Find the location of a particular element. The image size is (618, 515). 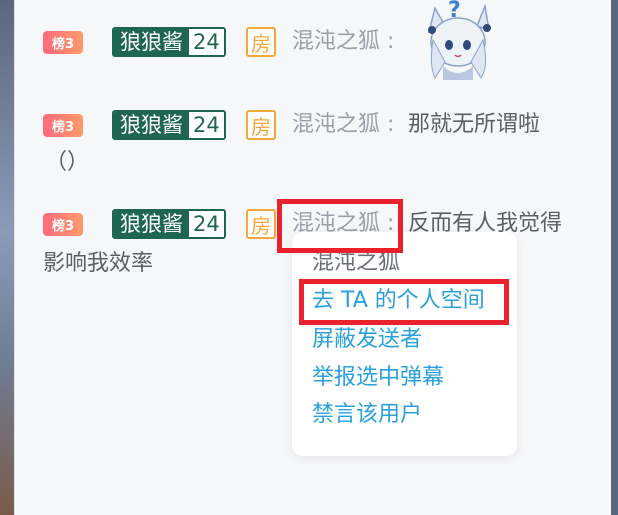

message-text-continued: 影响我效率 is located at coordinates (98, 263).